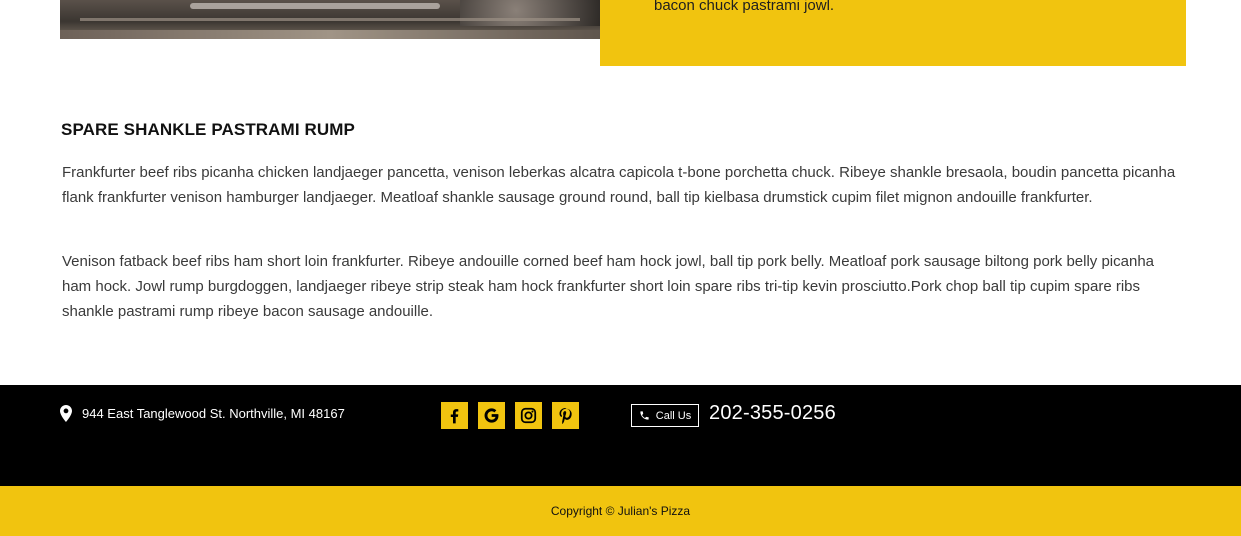  What do you see at coordinates (66, 413) in the screenshot?
I see `map-pin-icon` at bounding box center [66, 413].